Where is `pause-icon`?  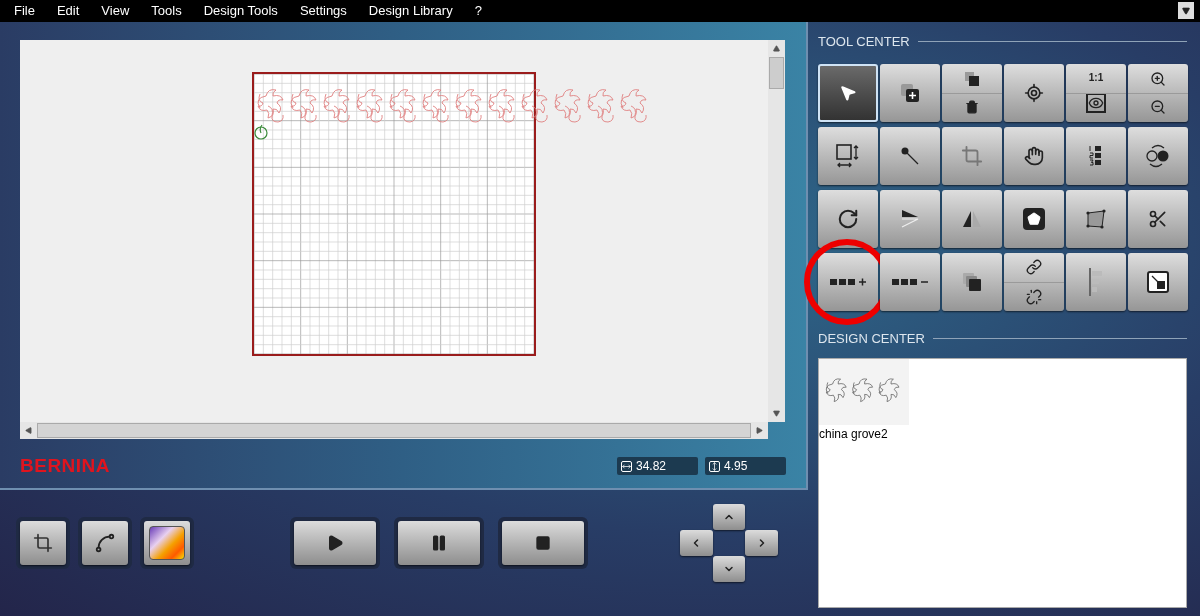
pause-icon is located at coordinates (439, 543).